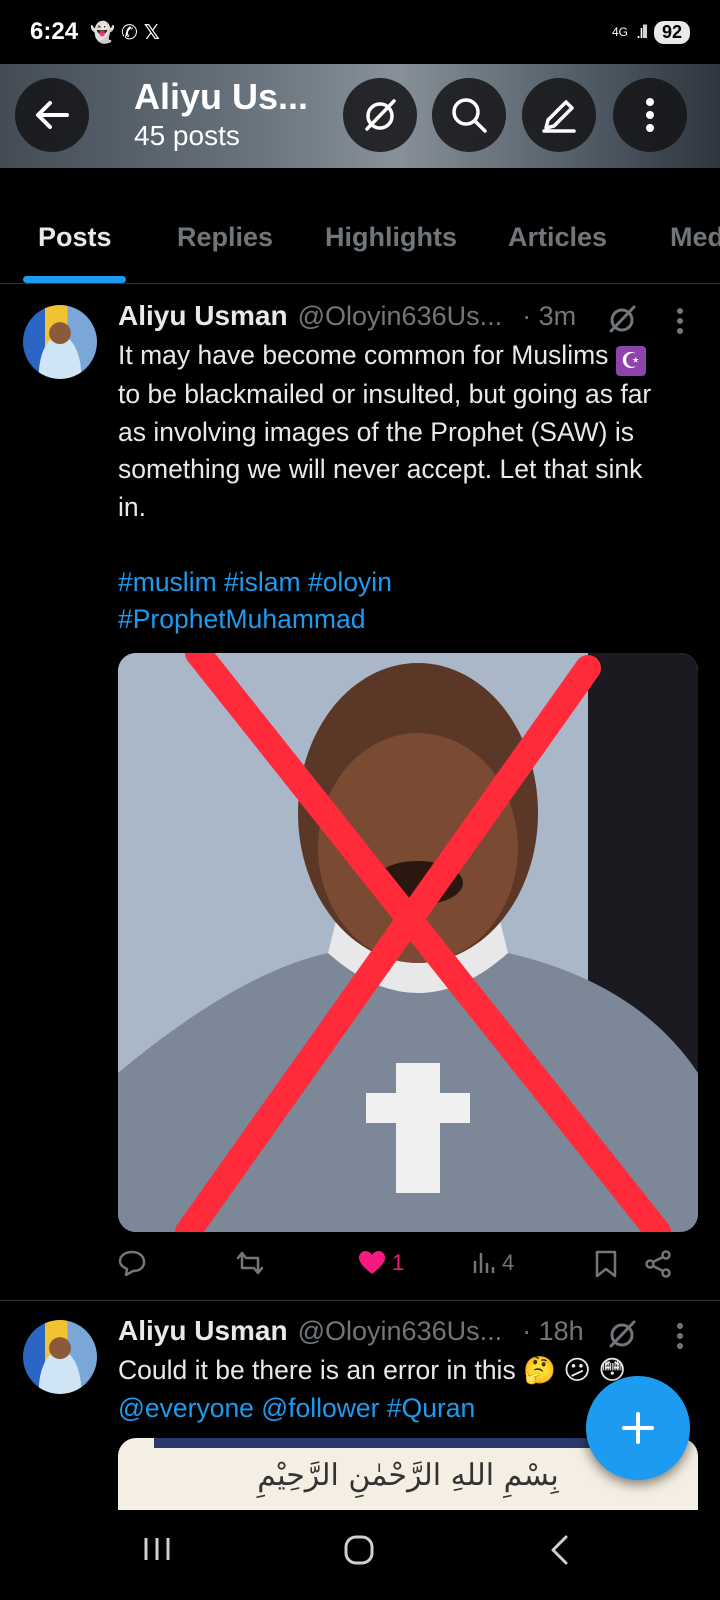 The image size is (720, 1600). I want to click on views-count: 4, so click(508, 1262).